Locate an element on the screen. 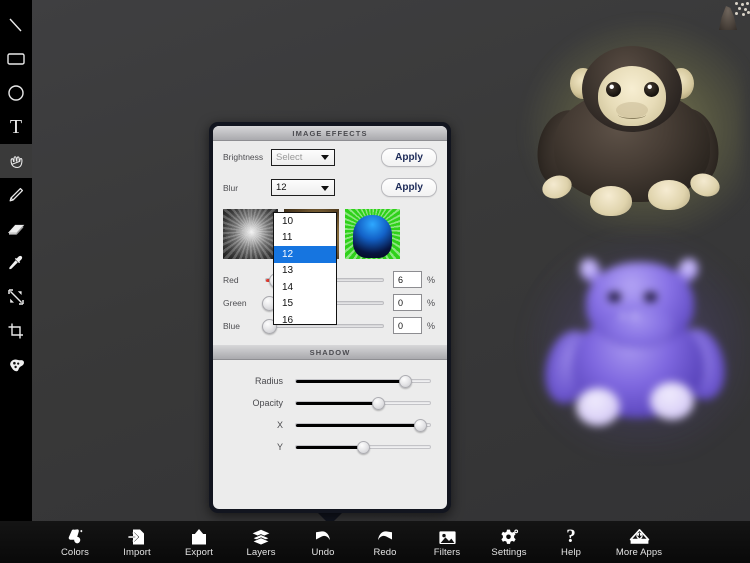  image-effects-title: IMAGE EFFECTS is located at coordinates (330, 133).